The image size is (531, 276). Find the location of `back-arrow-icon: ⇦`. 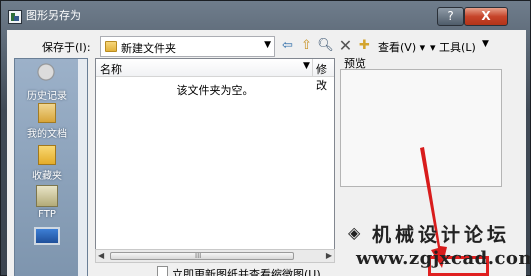

back-arrow-icon: ⇦ is located at coordinates (287, 46).